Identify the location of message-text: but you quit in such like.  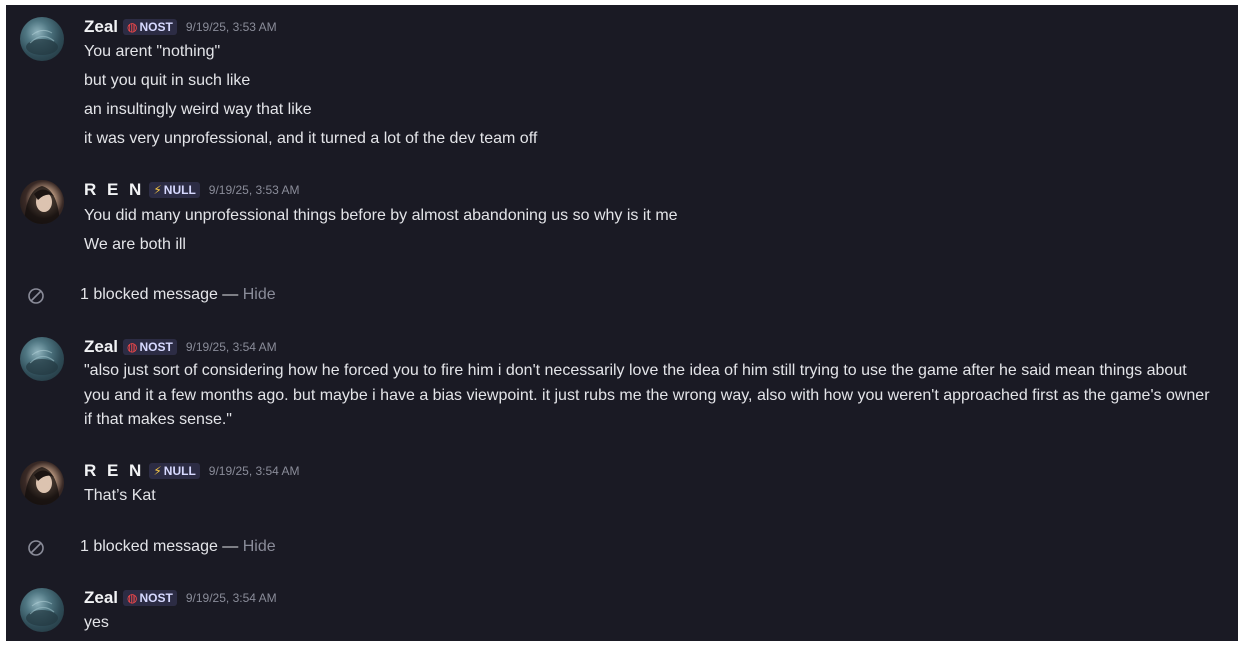
(167, 80).